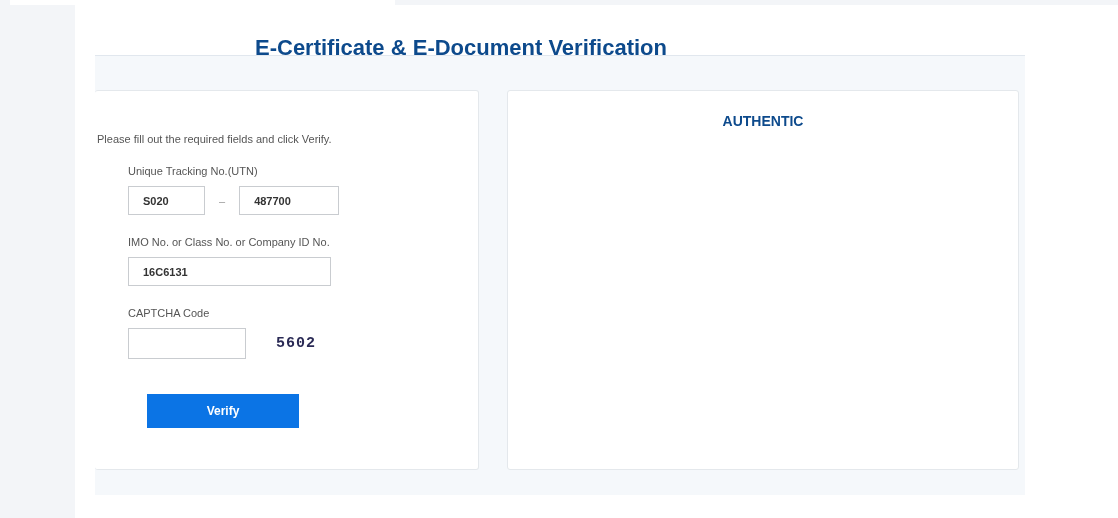 The width and height of the screenshot is (1118, 518). I want to click on captcha-field, so click(187, 343).